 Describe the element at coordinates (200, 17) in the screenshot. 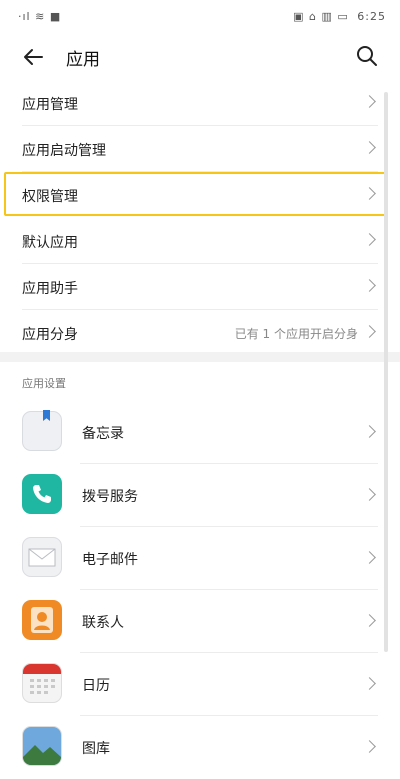

I see `status-bar: ·ıl ≋ ■ ▣ ⌂ ▥ ▭ 6:25` at that location.